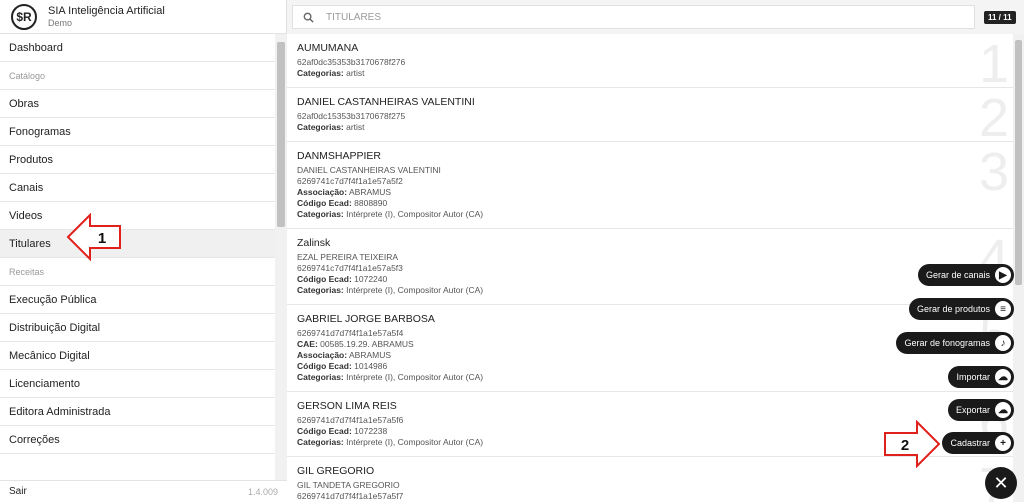  Describe the element at coordinates (137, 300) in the screenshot. I see `sidebar-item: Execução Pública` at that location.